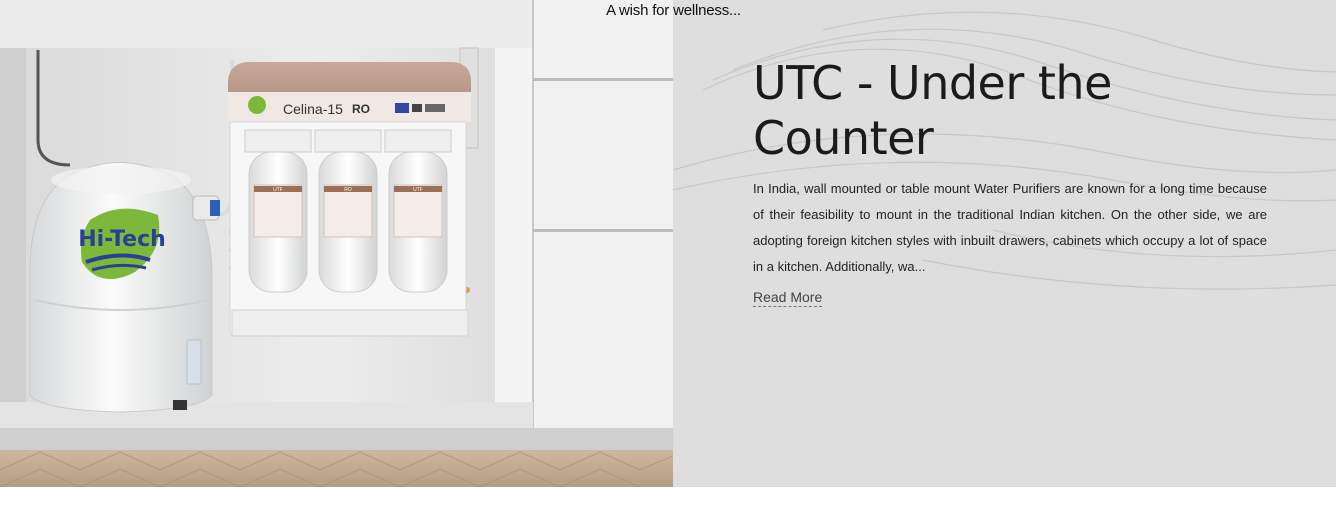 The width and height of the screenshot is (1336, 507). I want to click on model-type: RO, so click(361, 109).